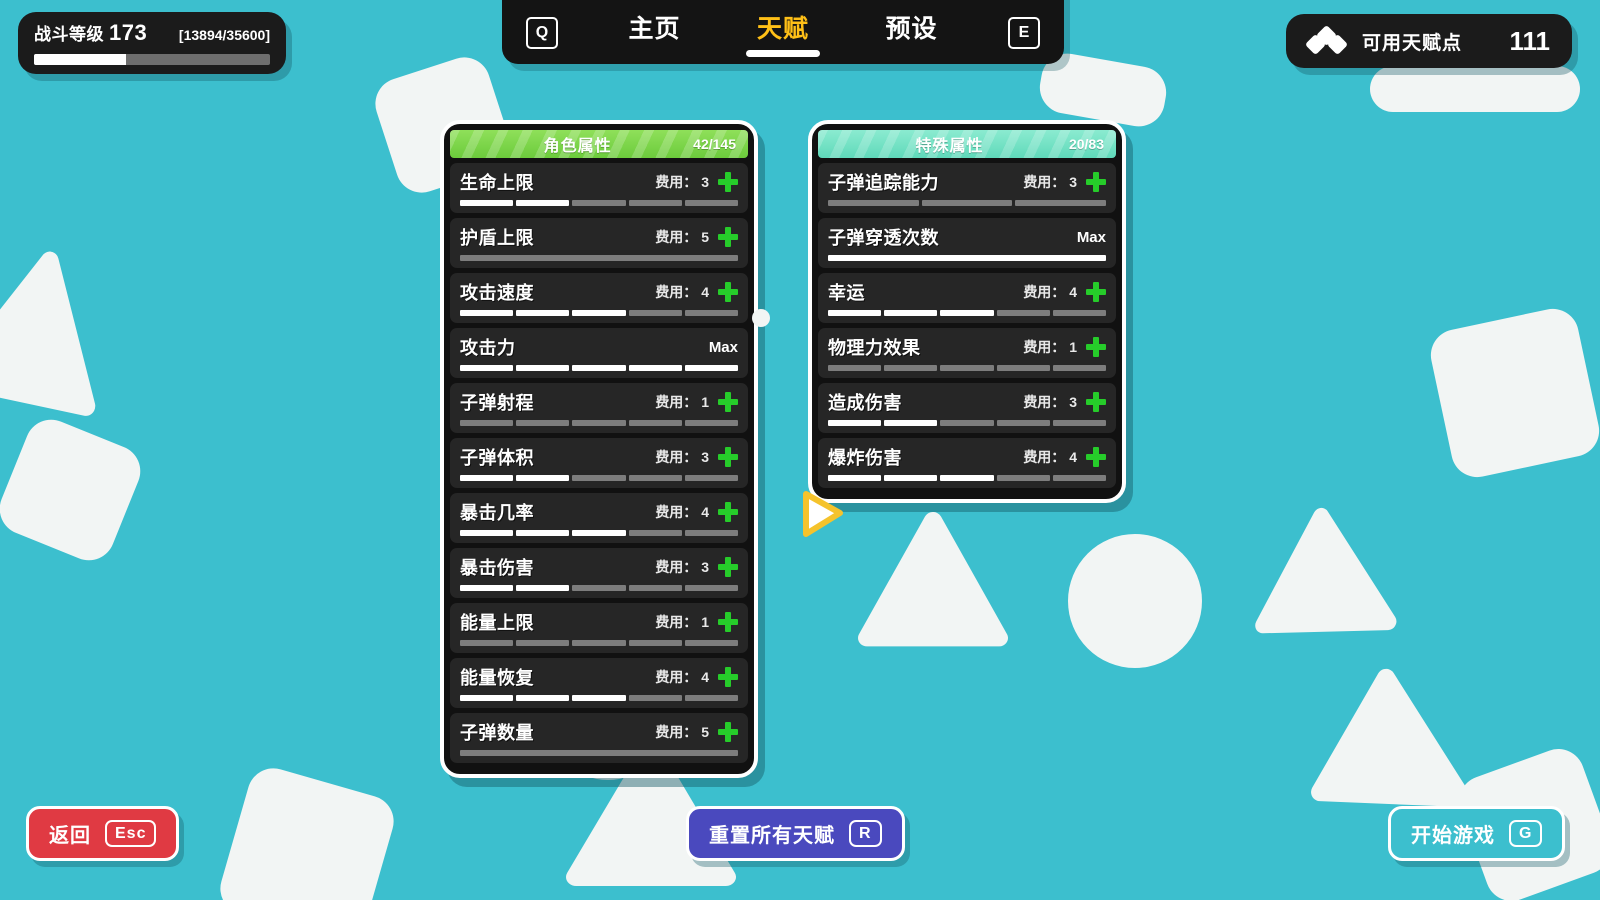 The width and height of the screenshot is (1600, 900). I want to click on stat-row: 攻击速度 费用： 4, so click(599, 298).